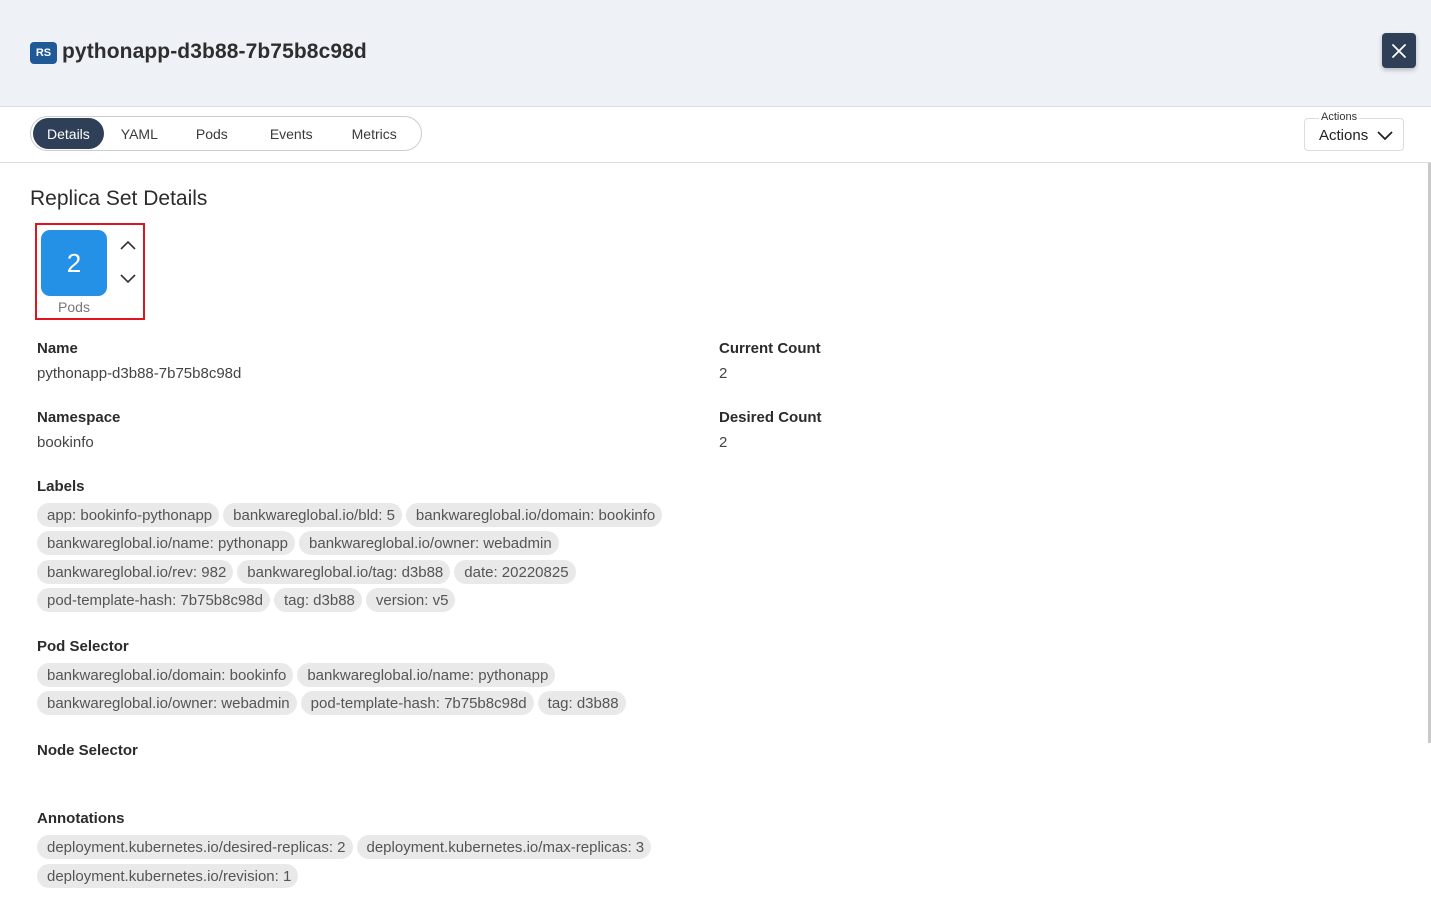 This screenshot has height=902, width=1431. What do you see at coordinates (83, 646) in the screenshot?
I see `pod-selector-heading: Pod Selector` at bounding box center [83, 646].